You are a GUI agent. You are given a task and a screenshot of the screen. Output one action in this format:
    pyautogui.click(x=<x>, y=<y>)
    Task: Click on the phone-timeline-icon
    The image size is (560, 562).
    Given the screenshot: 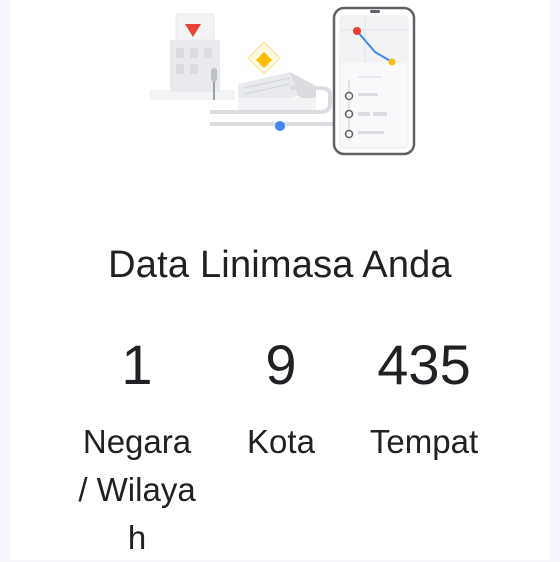 What is the action you would take?
    pyautogui.click(x=374, y=81)
    